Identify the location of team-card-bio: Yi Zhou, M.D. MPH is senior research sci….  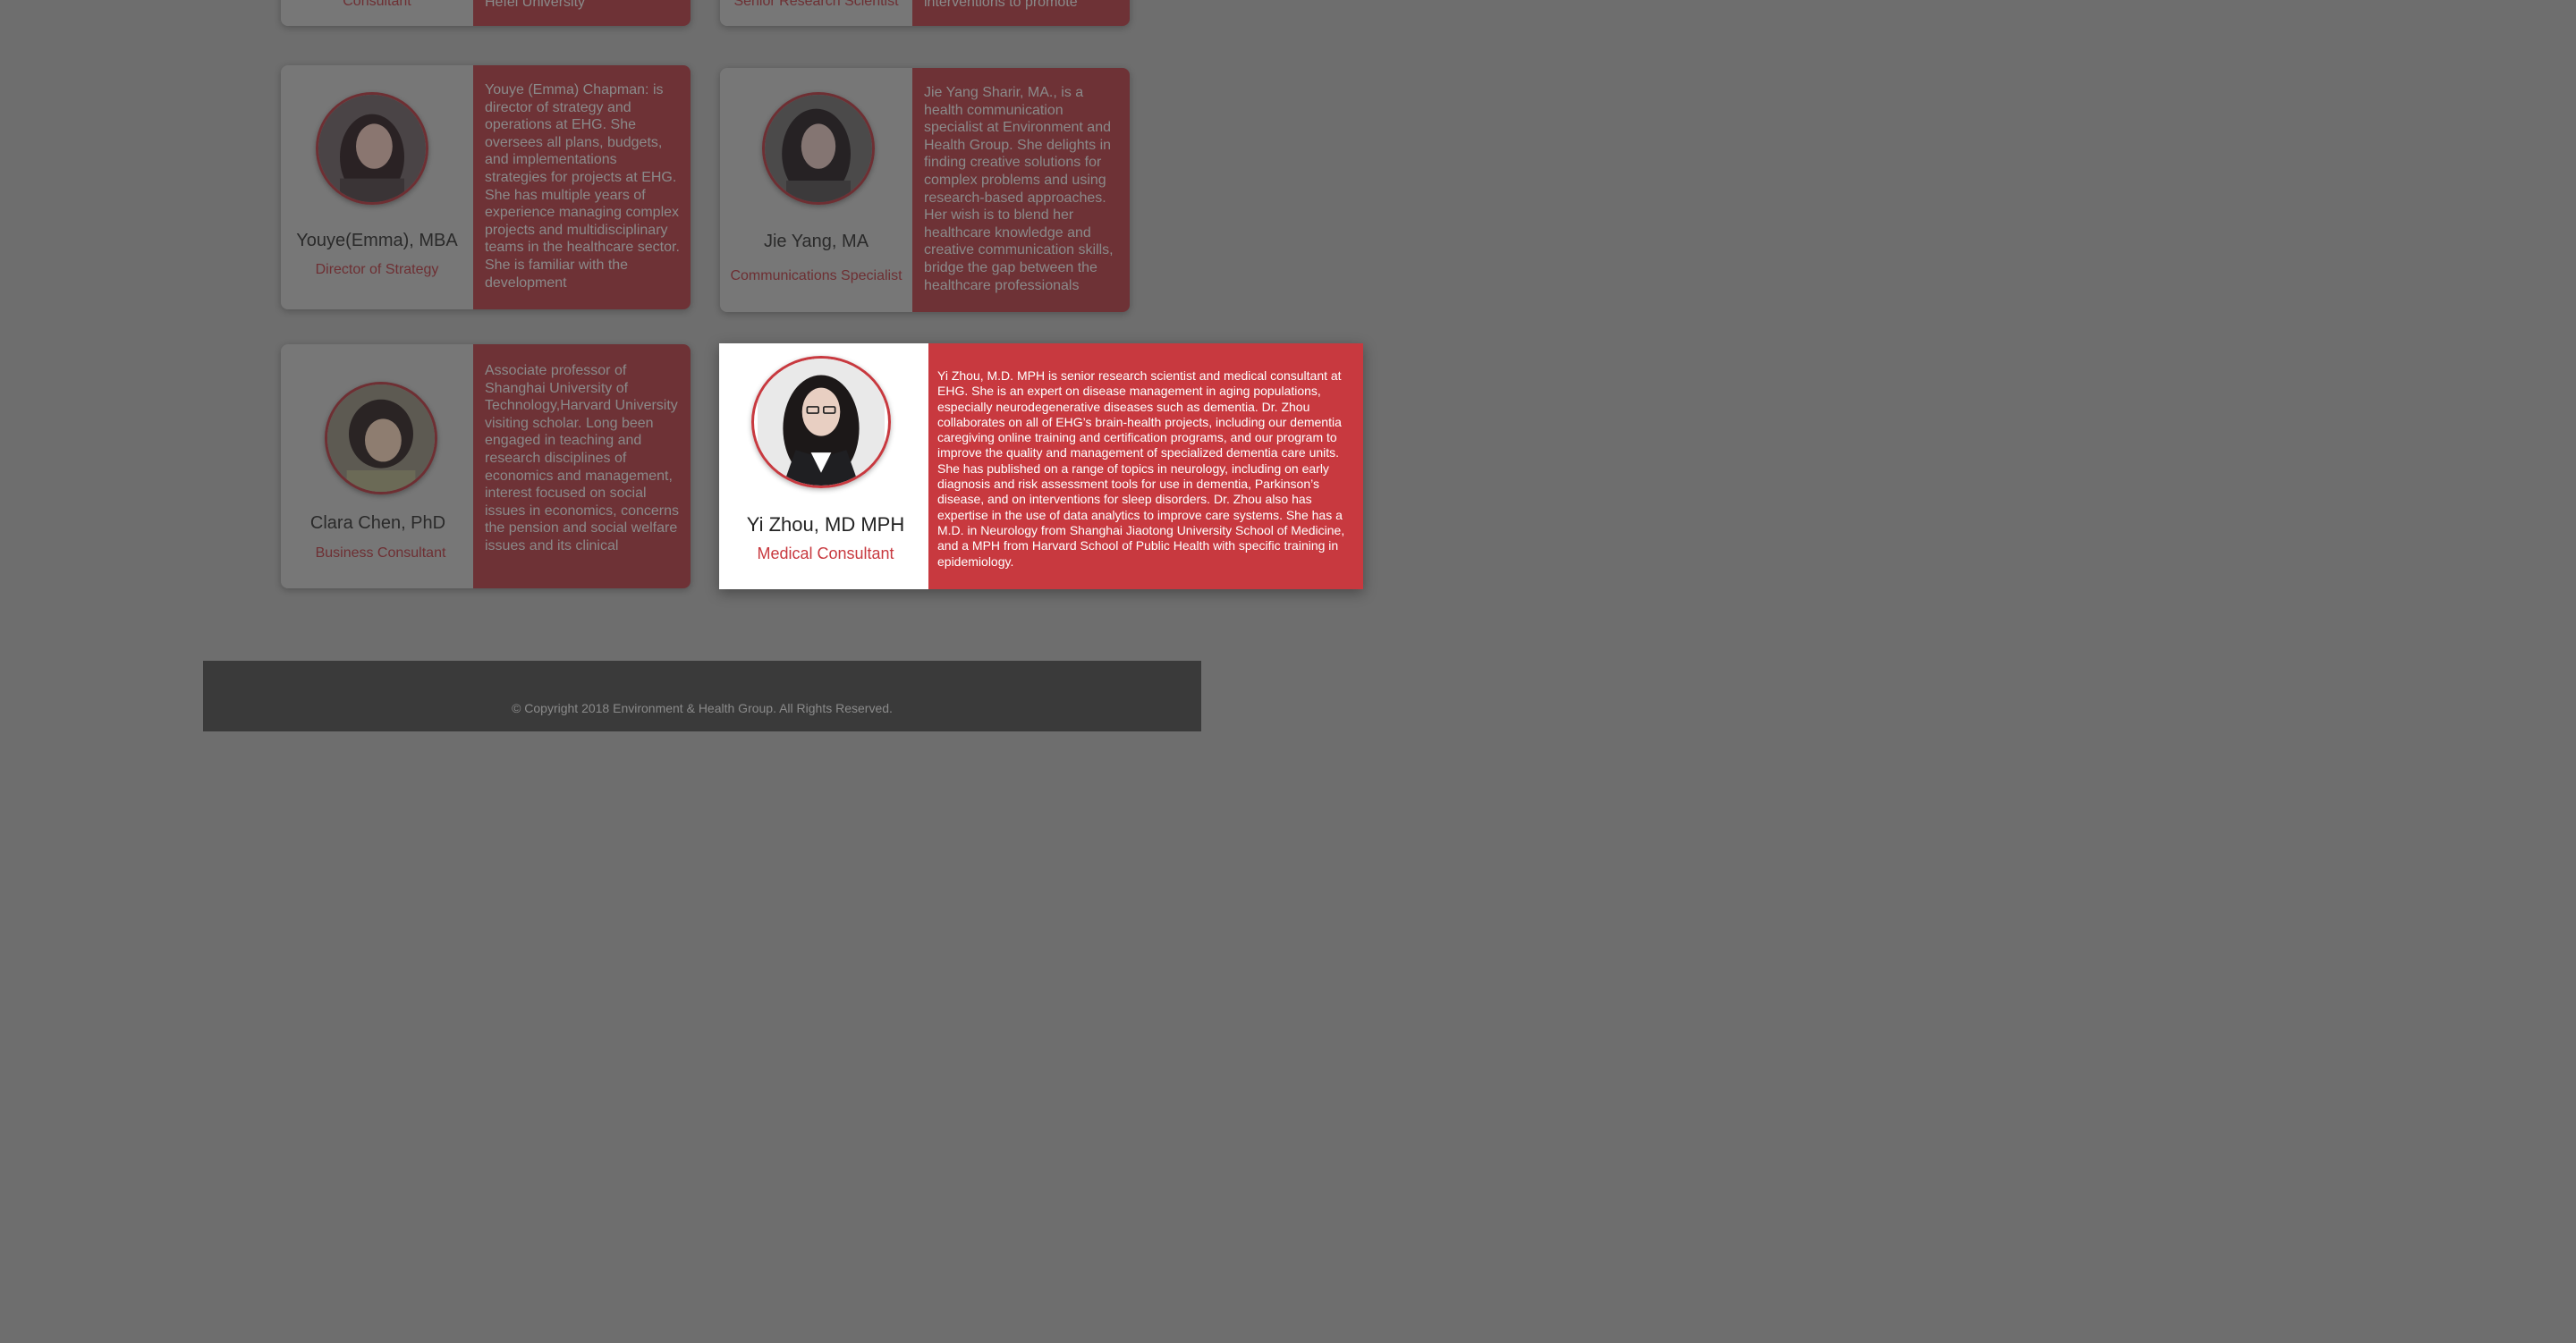
(1145, 466).